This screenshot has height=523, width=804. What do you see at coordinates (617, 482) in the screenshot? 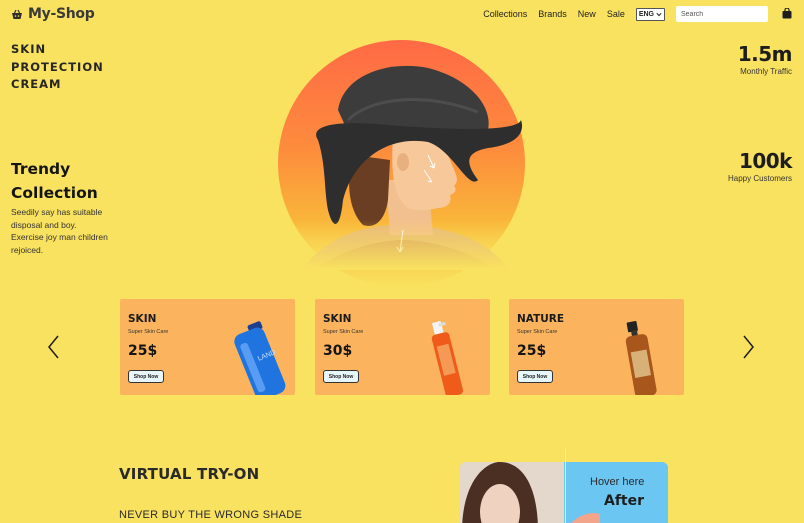
I see `hover-hint: Hover here` at bounding box center [617, 482].